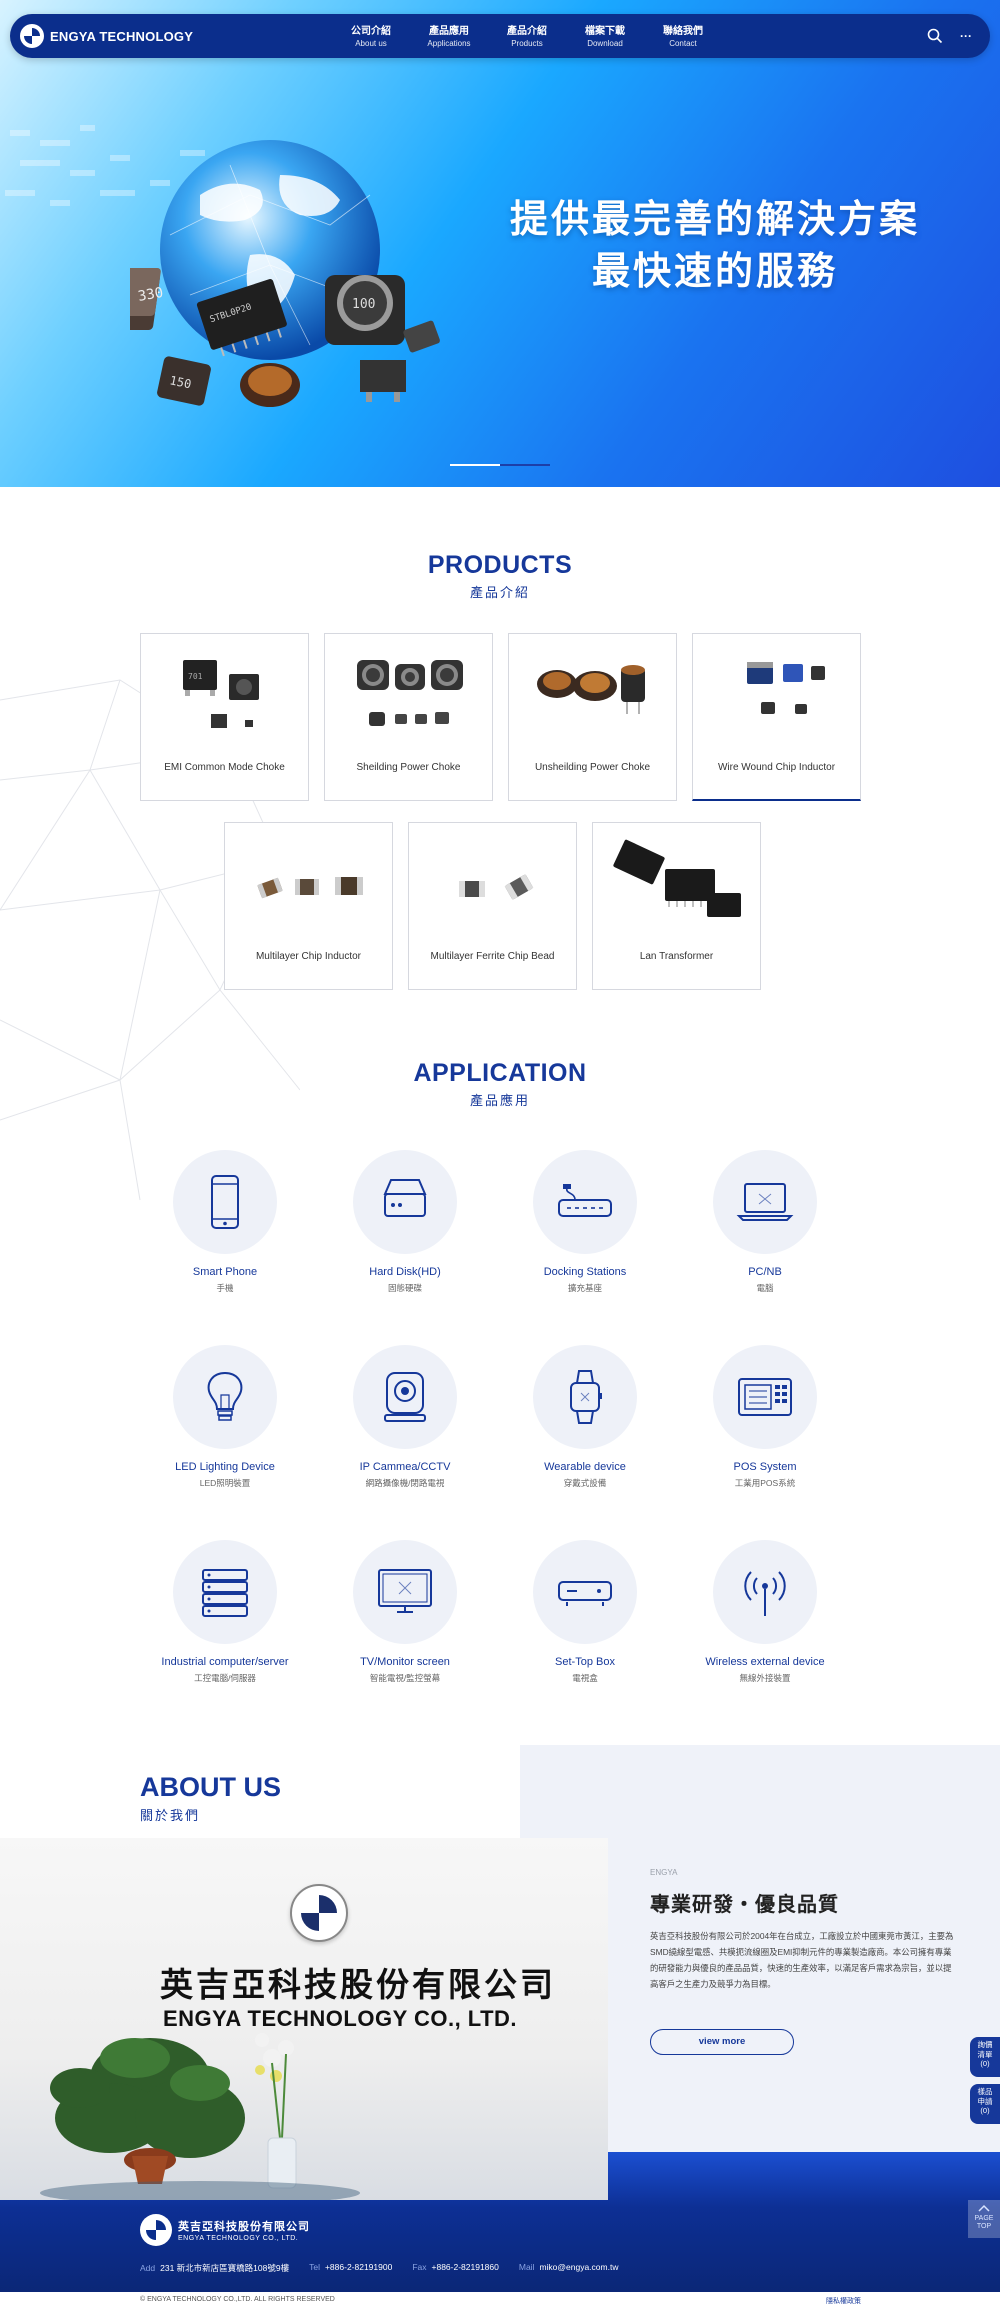  I want to click on docking-station-icon, so click(585, 1200).